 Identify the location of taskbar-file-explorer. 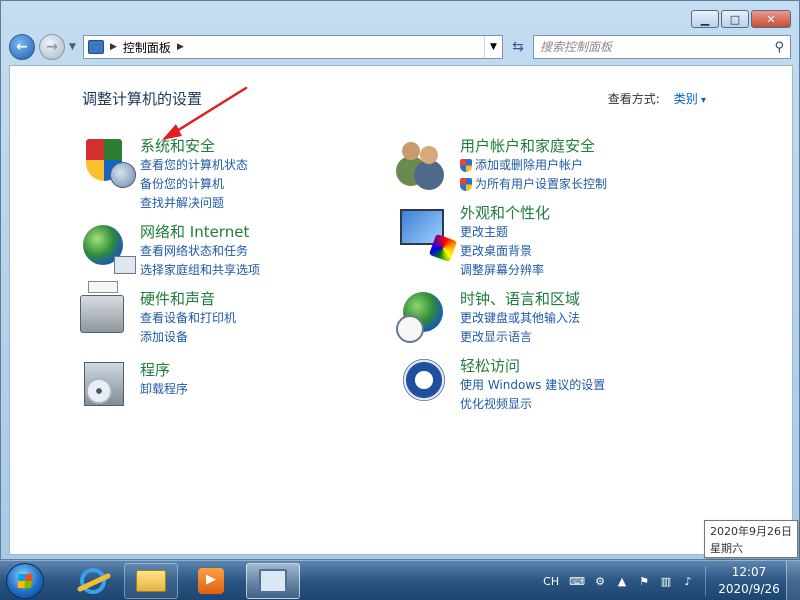
(151, 581).